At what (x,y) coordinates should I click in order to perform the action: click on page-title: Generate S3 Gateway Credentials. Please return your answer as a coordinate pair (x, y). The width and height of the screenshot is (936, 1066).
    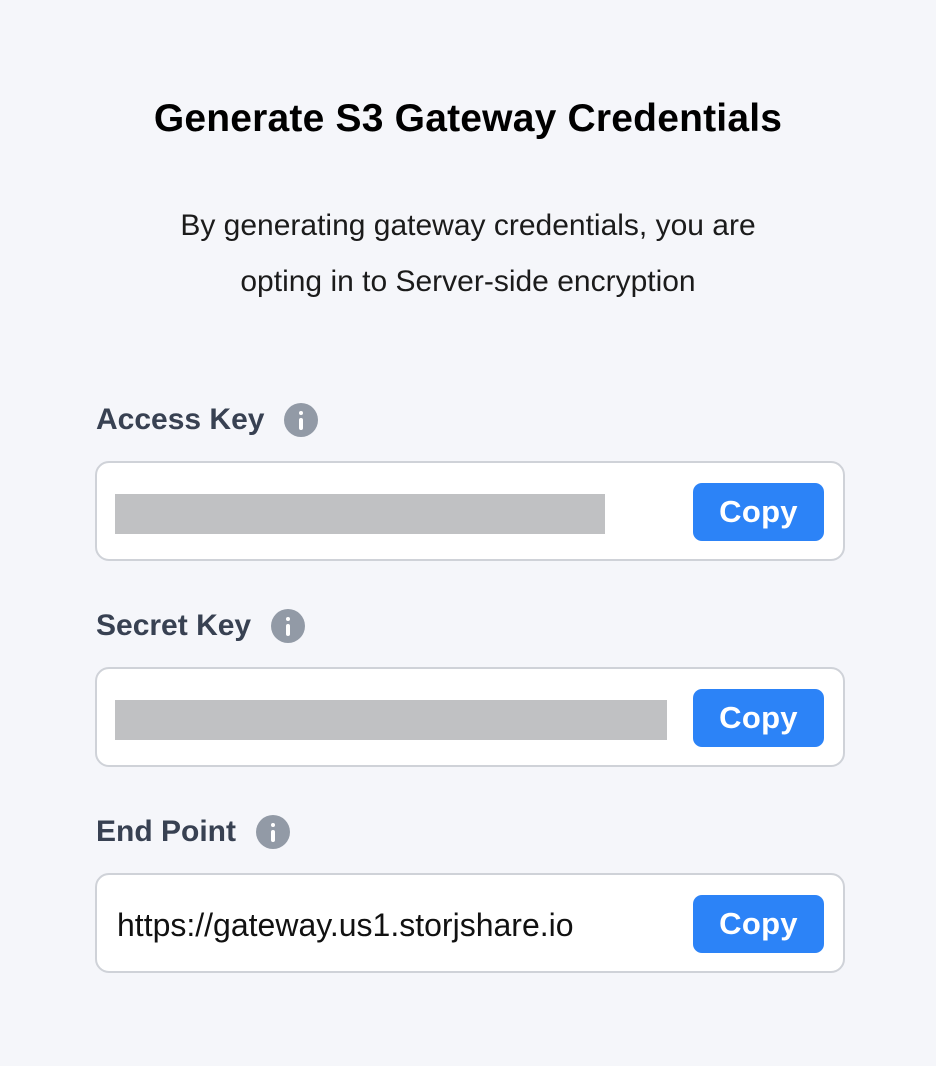
    Looking at the image, I should click on (468, 118).